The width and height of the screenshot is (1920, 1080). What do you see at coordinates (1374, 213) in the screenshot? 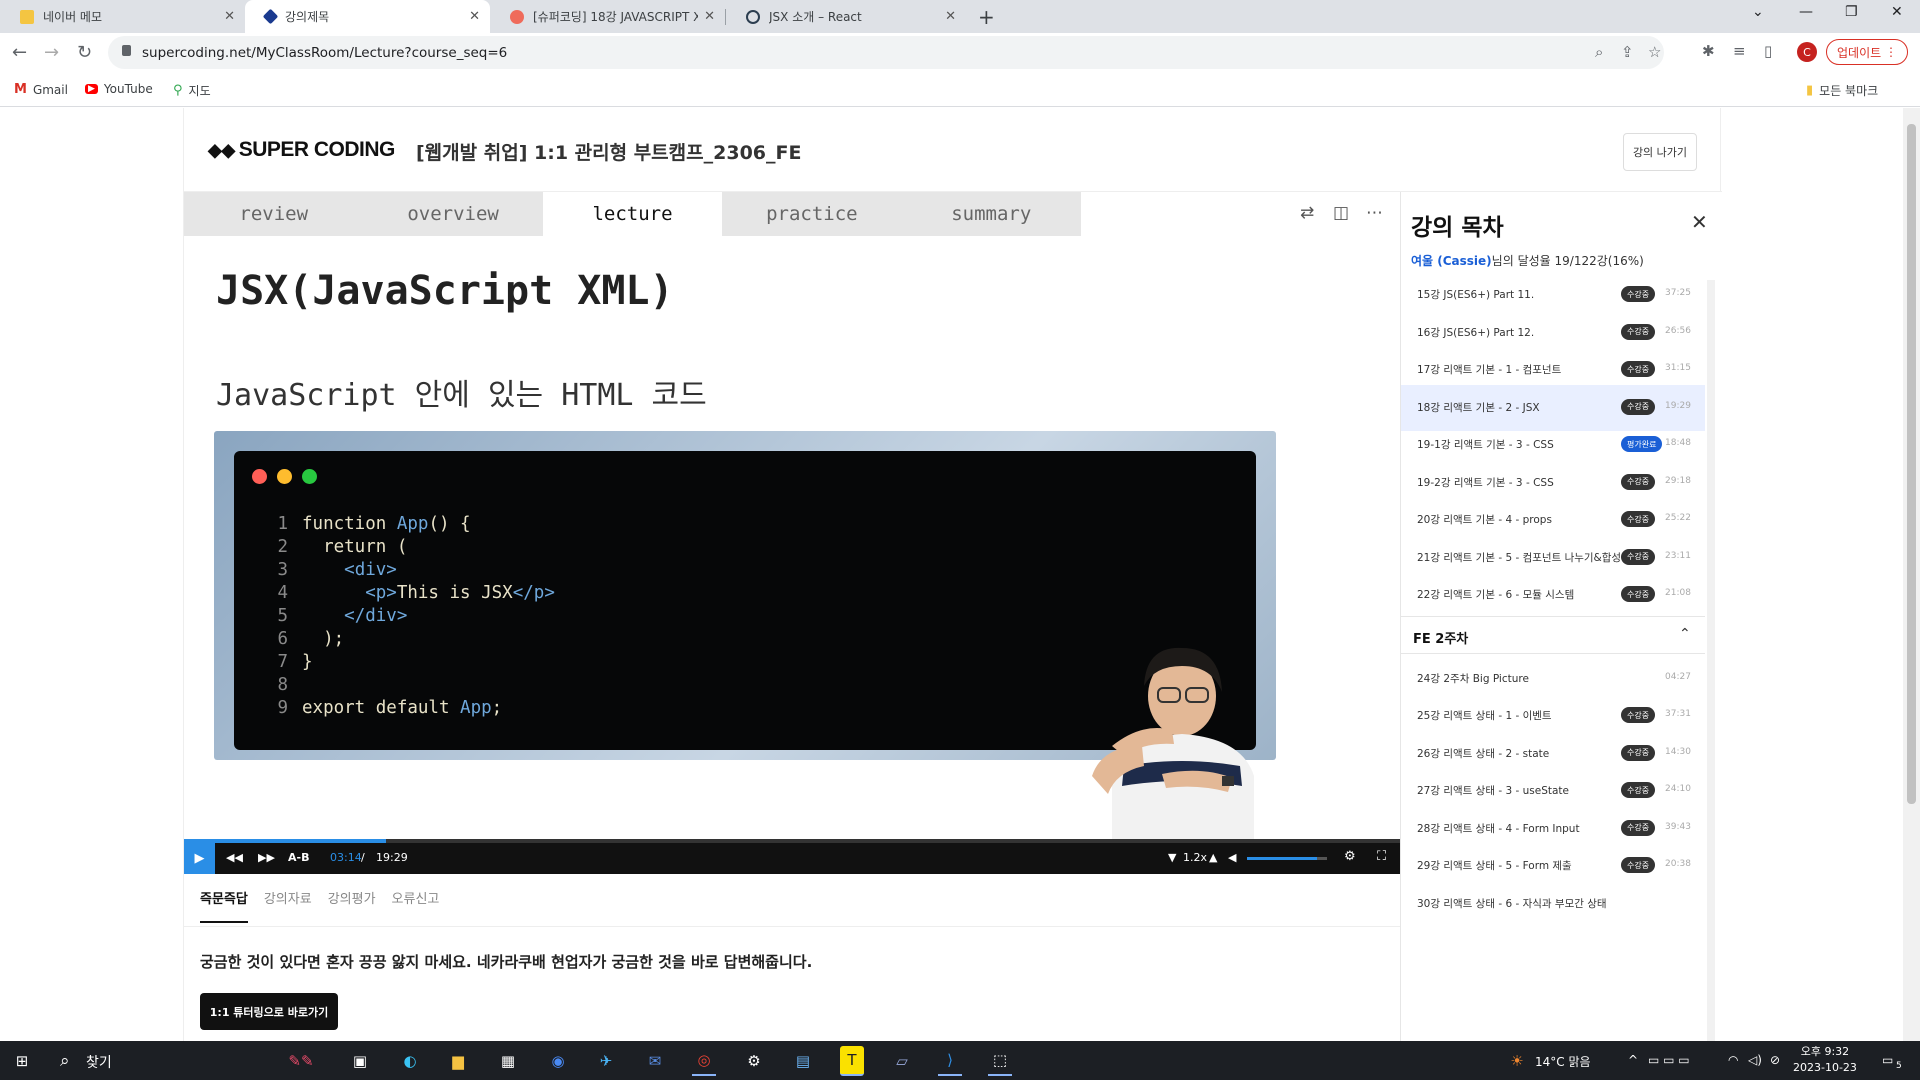
I see `more-options-icon: ⋯` at bounding box center [1374, 213].